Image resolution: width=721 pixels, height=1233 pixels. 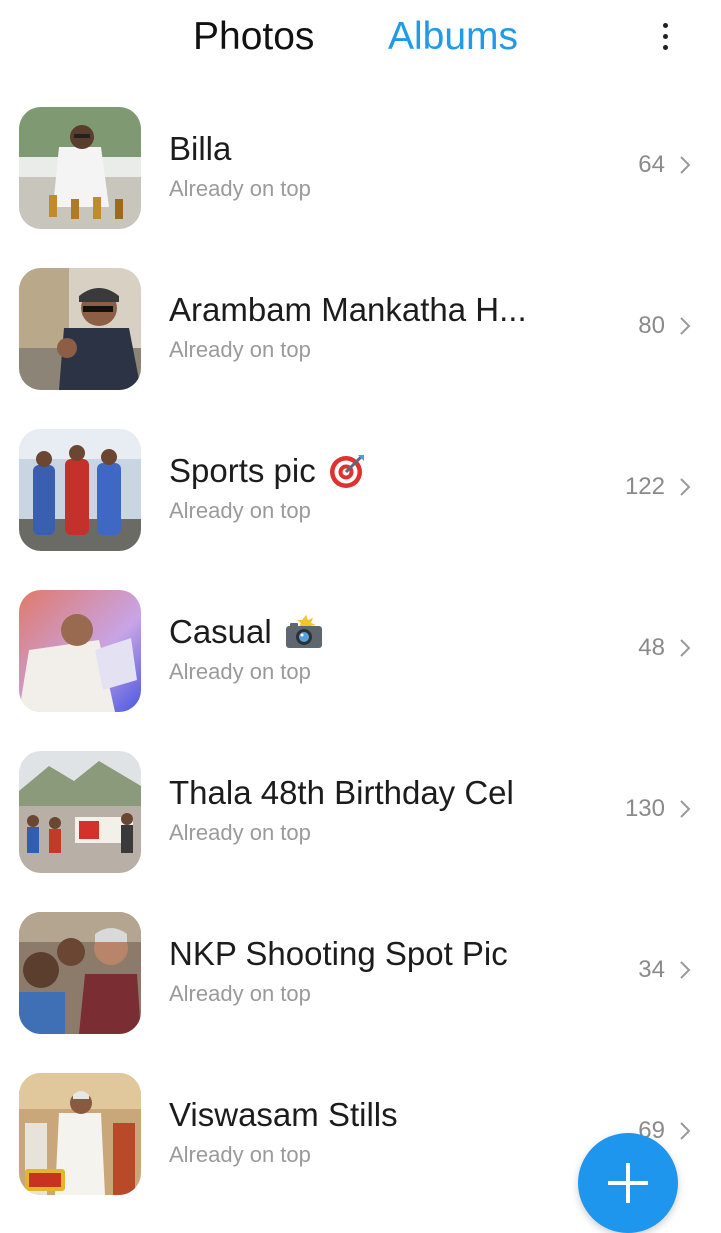 What do you see at coordinates (338, 953) in the screenshot?
I see `album-title: NKP Shooting Spot Pic` at bounding box center [338, 953].